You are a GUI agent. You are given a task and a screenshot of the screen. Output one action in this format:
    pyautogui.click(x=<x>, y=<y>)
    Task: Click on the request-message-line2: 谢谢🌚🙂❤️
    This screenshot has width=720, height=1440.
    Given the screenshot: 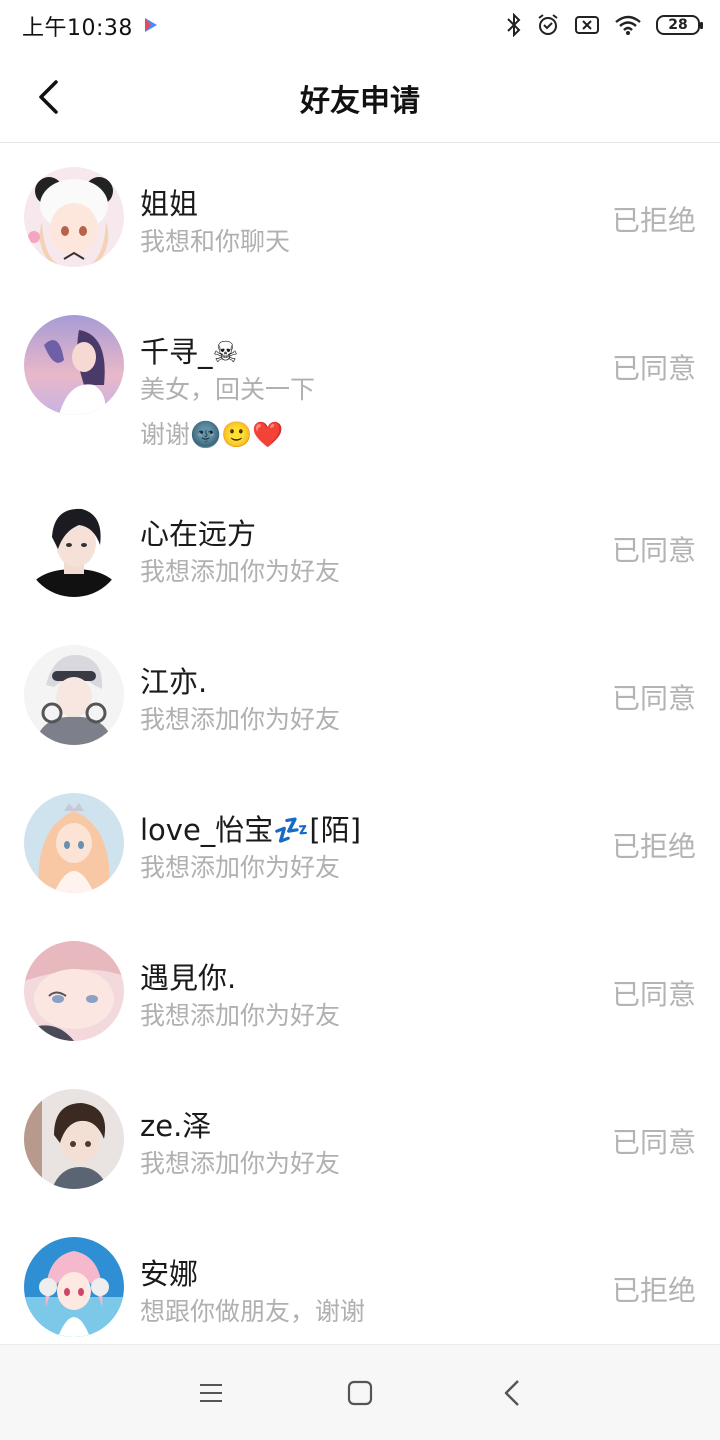 What is the action you would take?
    pyautogui.click(x=212, y=434)
    